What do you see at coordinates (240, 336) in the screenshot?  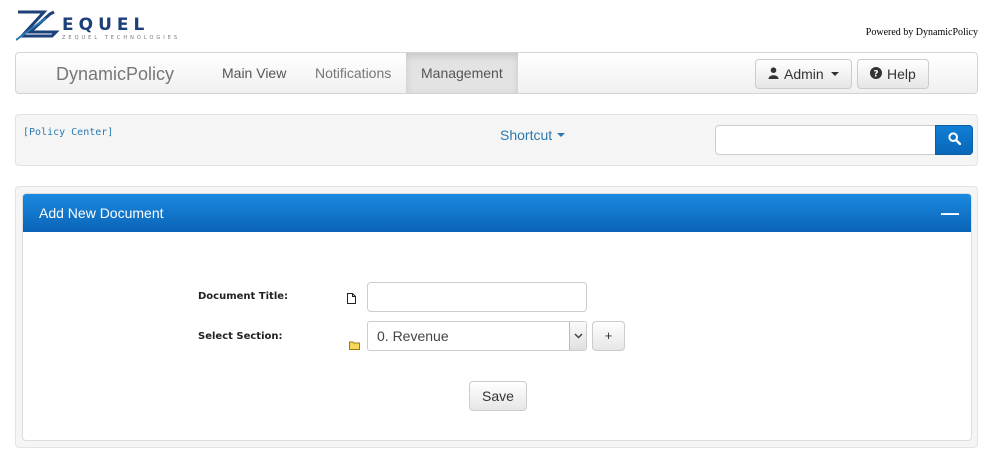 I see `select-section-label: Select Section:` at bounding box center [240, 336].